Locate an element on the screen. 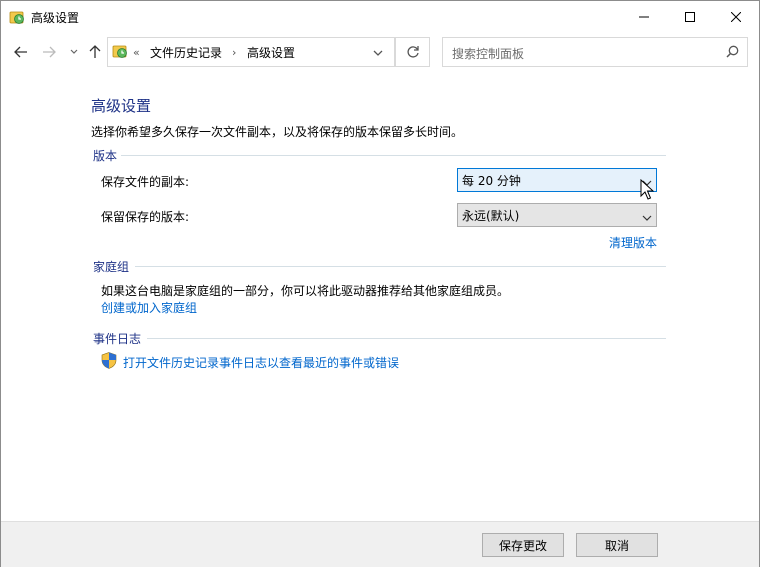 This screenshot has width=760, height=567. refresh-icon is located at coordinates (412, 52).